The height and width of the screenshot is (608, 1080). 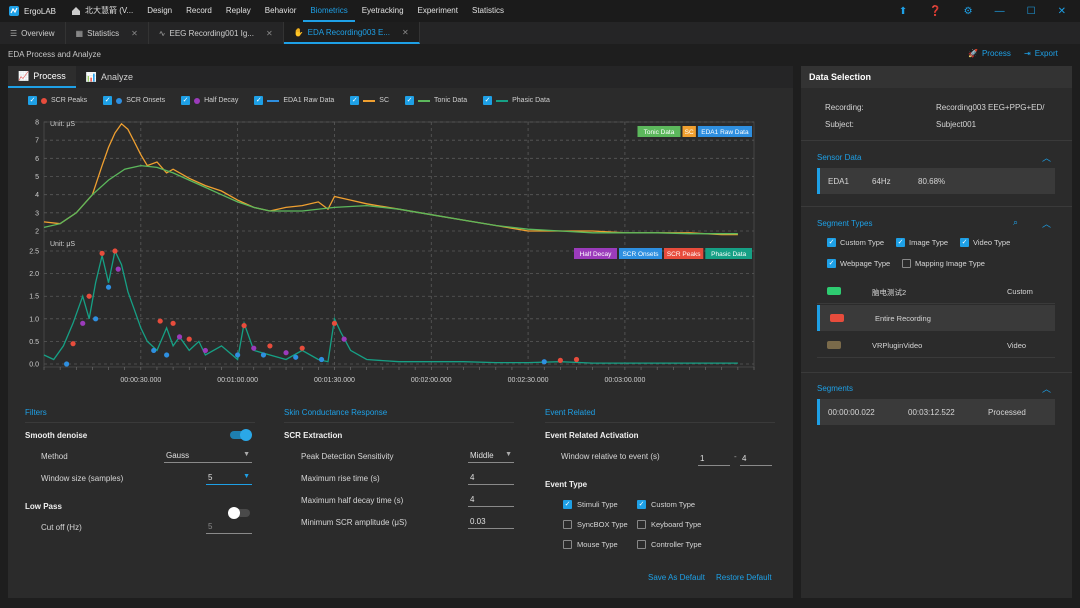 I want to click on segment-list-item: VRPluginVideo Video, so click(x=936, y=345).